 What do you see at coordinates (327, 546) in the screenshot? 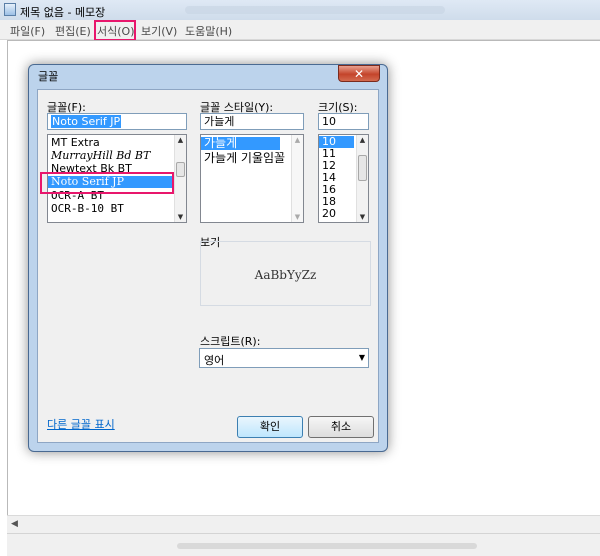
I see `blurred-status-area` at bounding box center [327, 546].